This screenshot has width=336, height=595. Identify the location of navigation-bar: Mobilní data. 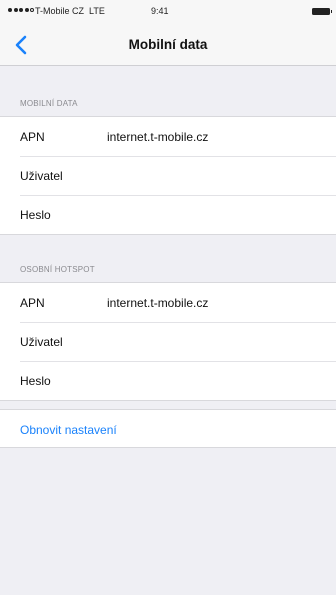
(168, 45).